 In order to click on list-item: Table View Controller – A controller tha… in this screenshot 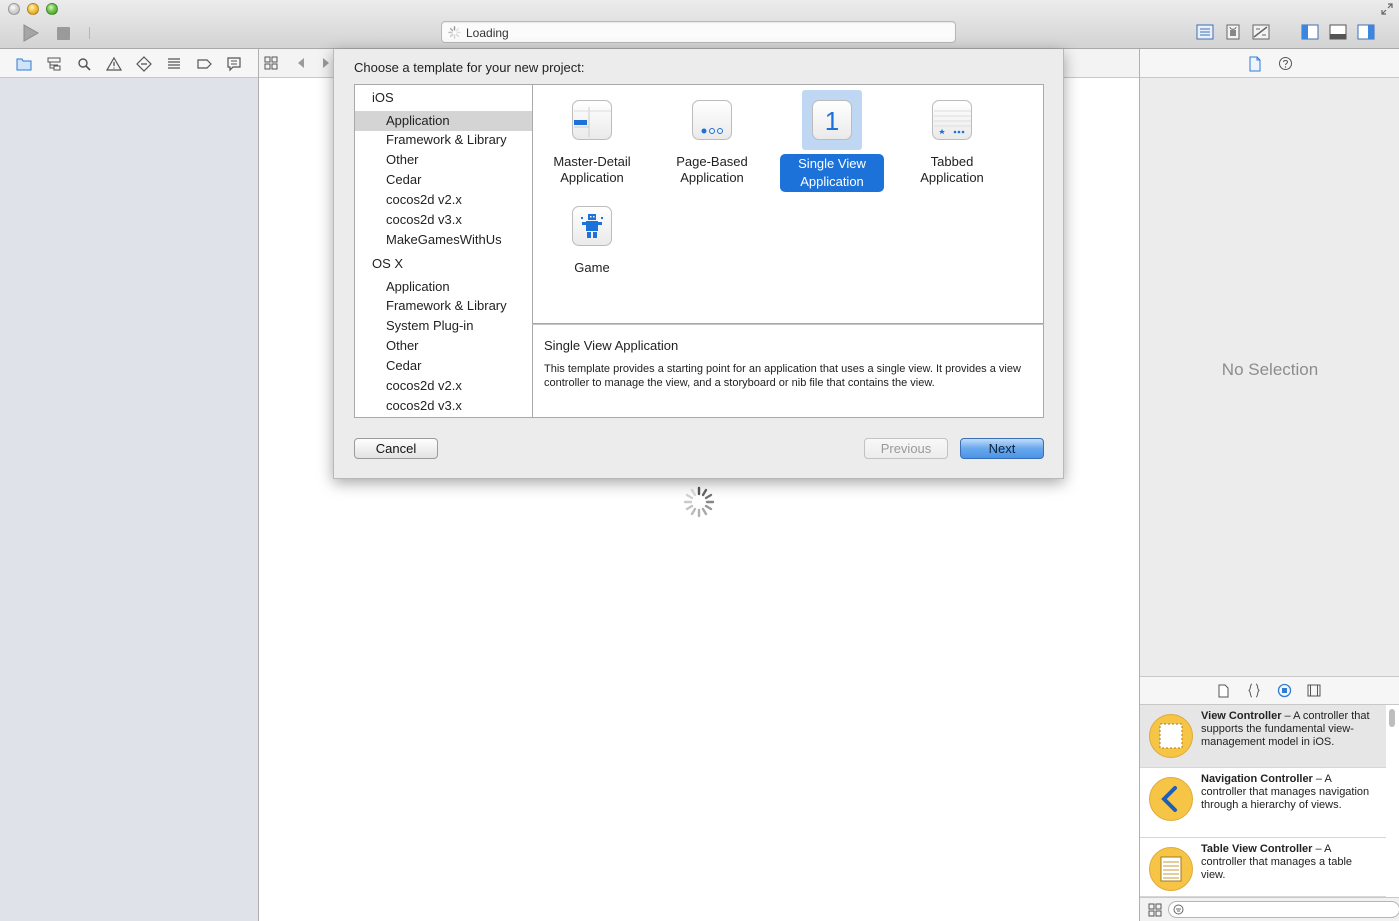, I will do `click(1263, 867)`.